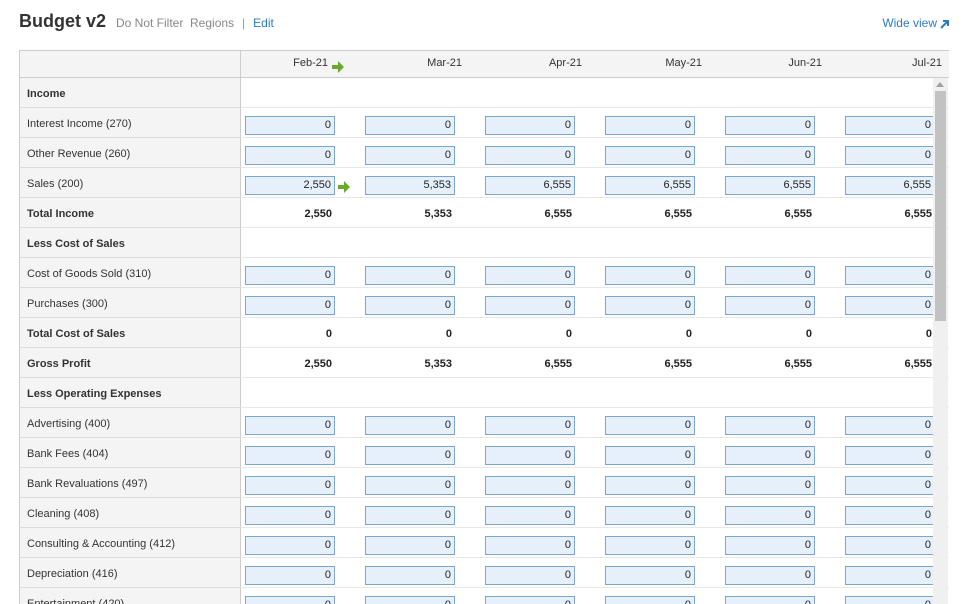 Image resolution: width=963 pixels, height=604 pixels. Describe the element at coordinates (484, 303) in the screenshot. I see `table-row: Purchases (300) 0 0 0 0 0 0` at that location.